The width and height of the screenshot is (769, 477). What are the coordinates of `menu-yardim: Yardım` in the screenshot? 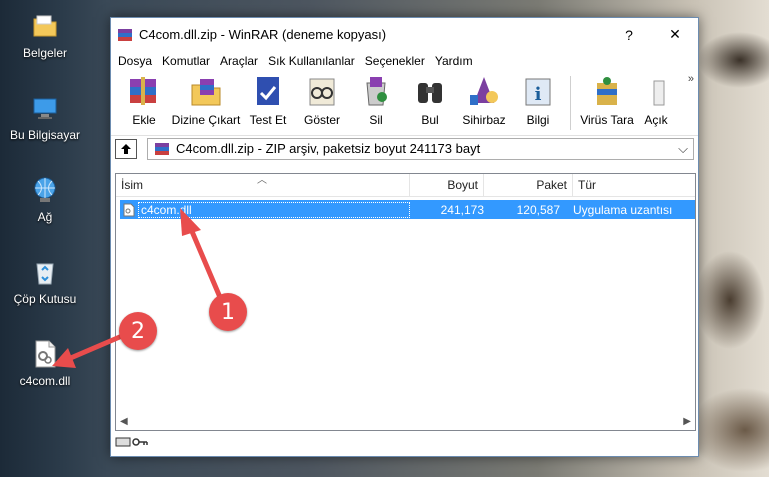 It's located at (454, 61).